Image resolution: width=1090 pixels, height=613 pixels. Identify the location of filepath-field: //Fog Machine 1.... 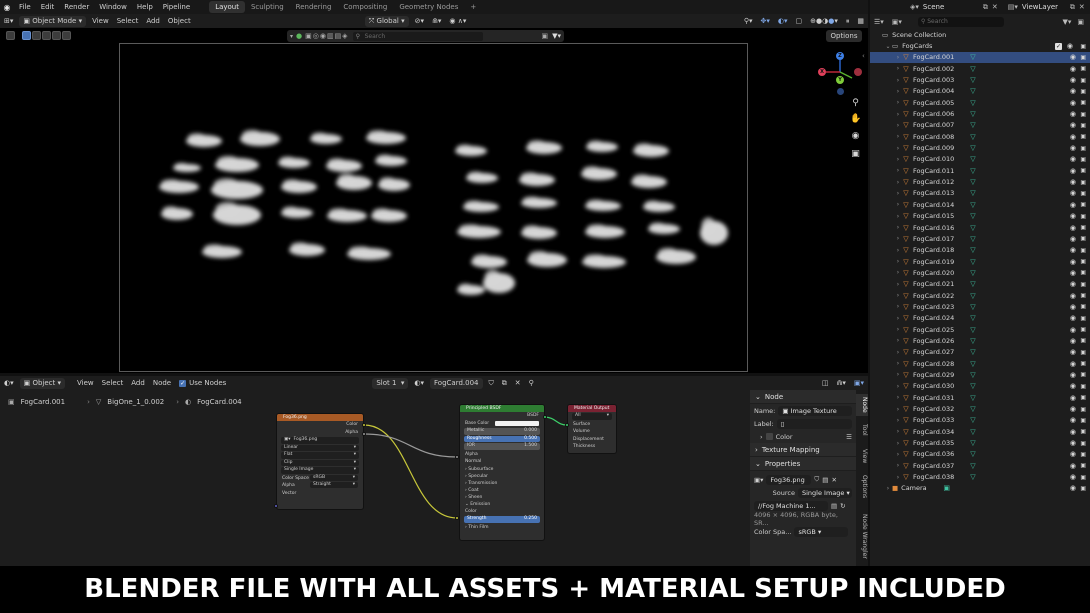
(791, 505).